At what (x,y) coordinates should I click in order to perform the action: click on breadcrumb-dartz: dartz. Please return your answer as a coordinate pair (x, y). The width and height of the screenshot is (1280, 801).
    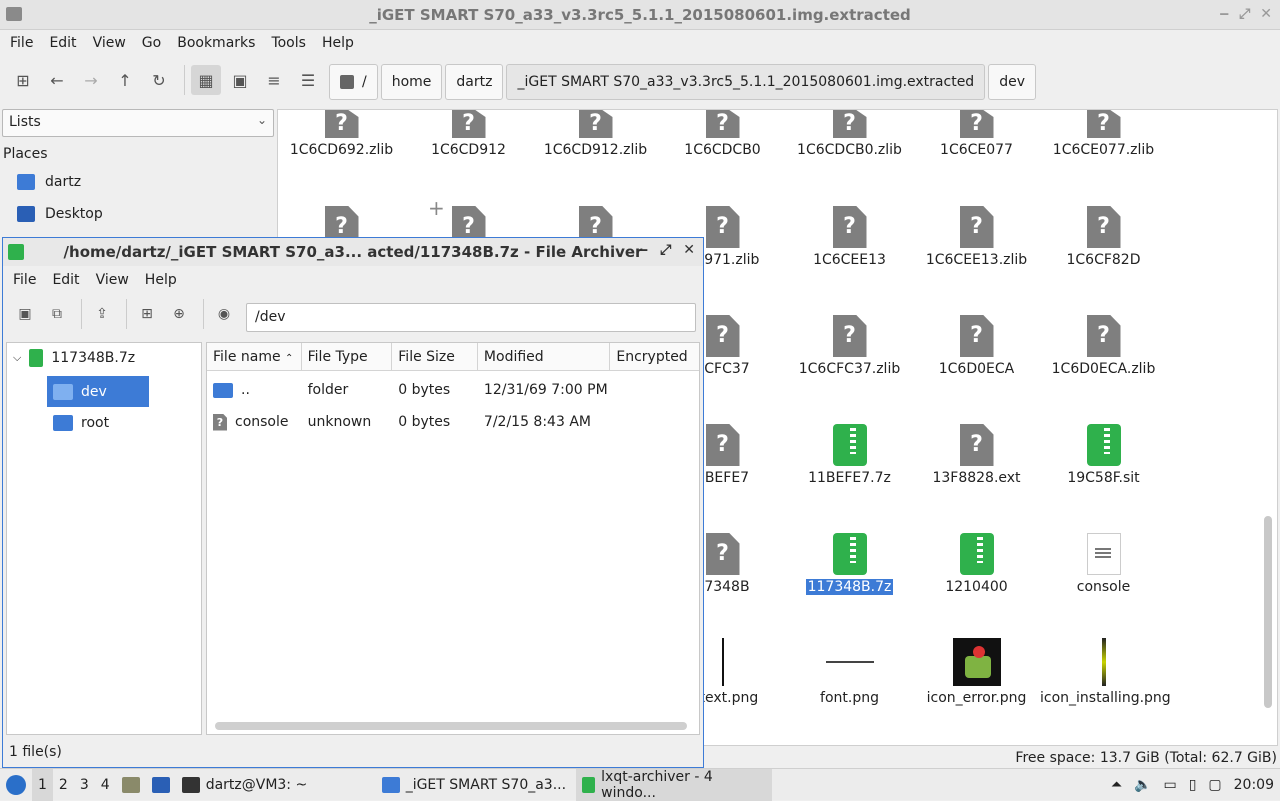
    Looking at the image, I should click on (474, 82).